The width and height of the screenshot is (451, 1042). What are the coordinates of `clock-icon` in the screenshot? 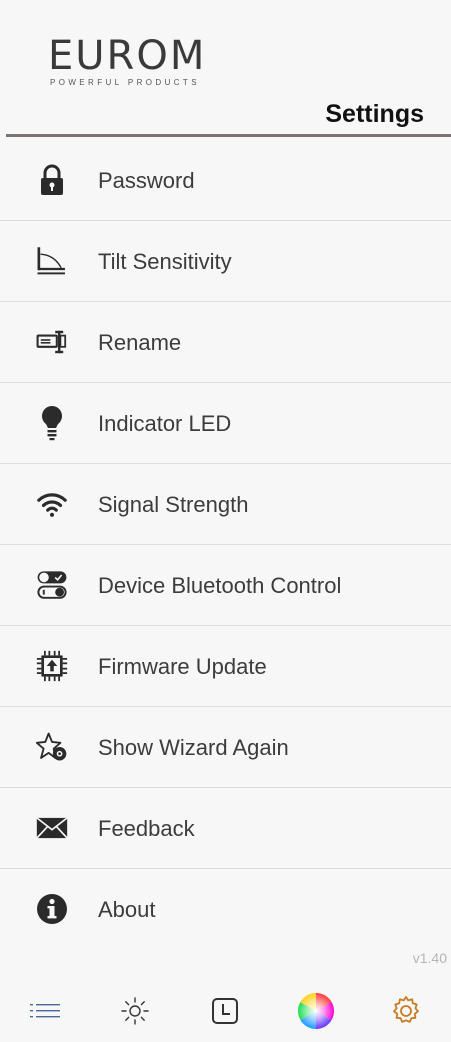 It's located at (225, 1013).